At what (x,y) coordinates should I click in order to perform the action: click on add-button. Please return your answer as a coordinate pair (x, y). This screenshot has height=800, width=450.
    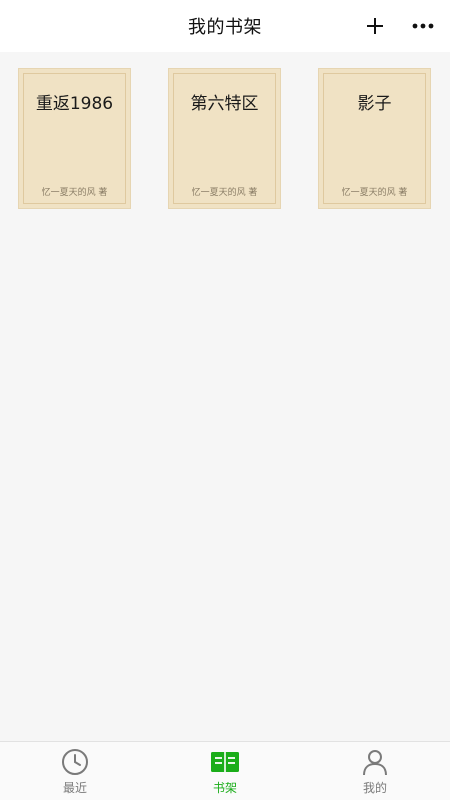
    Looking at the image, I should click on (375, 26).